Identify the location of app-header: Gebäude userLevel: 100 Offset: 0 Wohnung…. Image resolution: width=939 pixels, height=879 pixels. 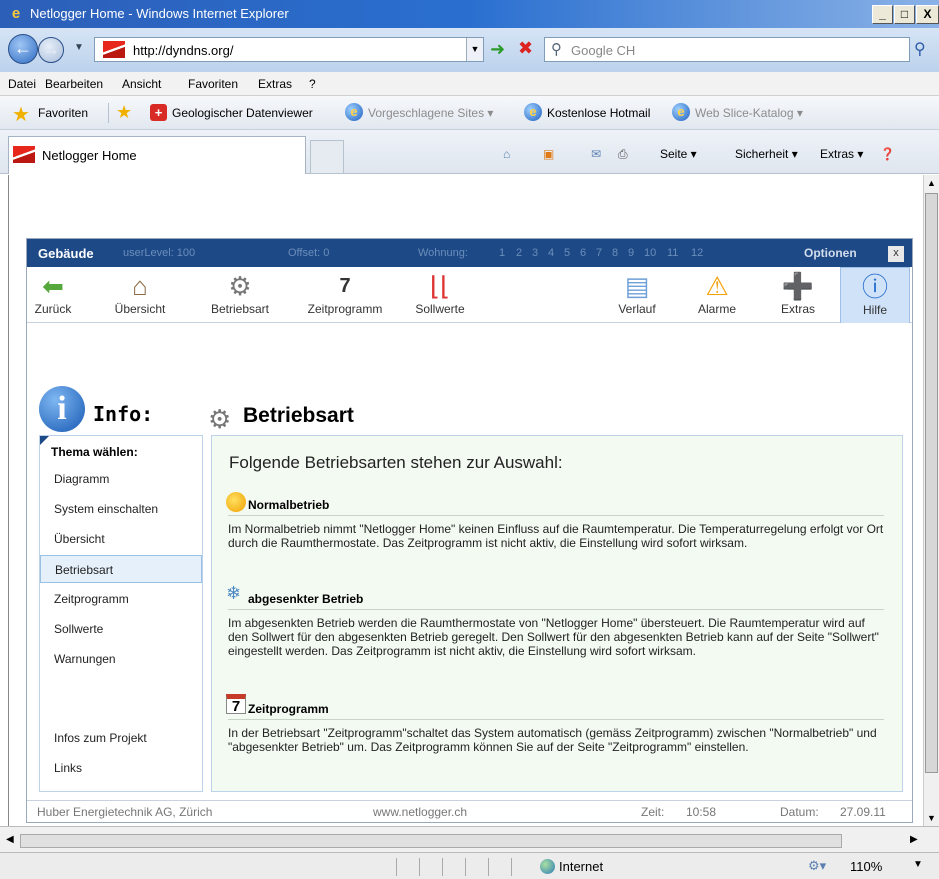
(469, 253).